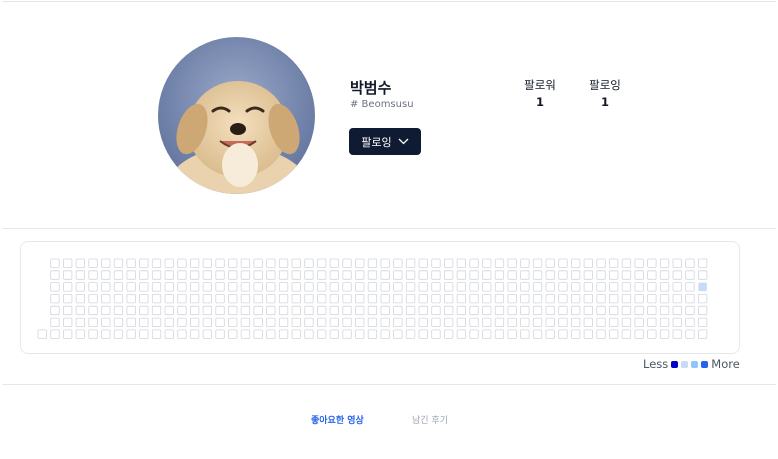  What do you see at coordinates (430, 419) in the screenshot?
I see `tab-reviews: 남긴 후기` at bounding box center [430, 419].